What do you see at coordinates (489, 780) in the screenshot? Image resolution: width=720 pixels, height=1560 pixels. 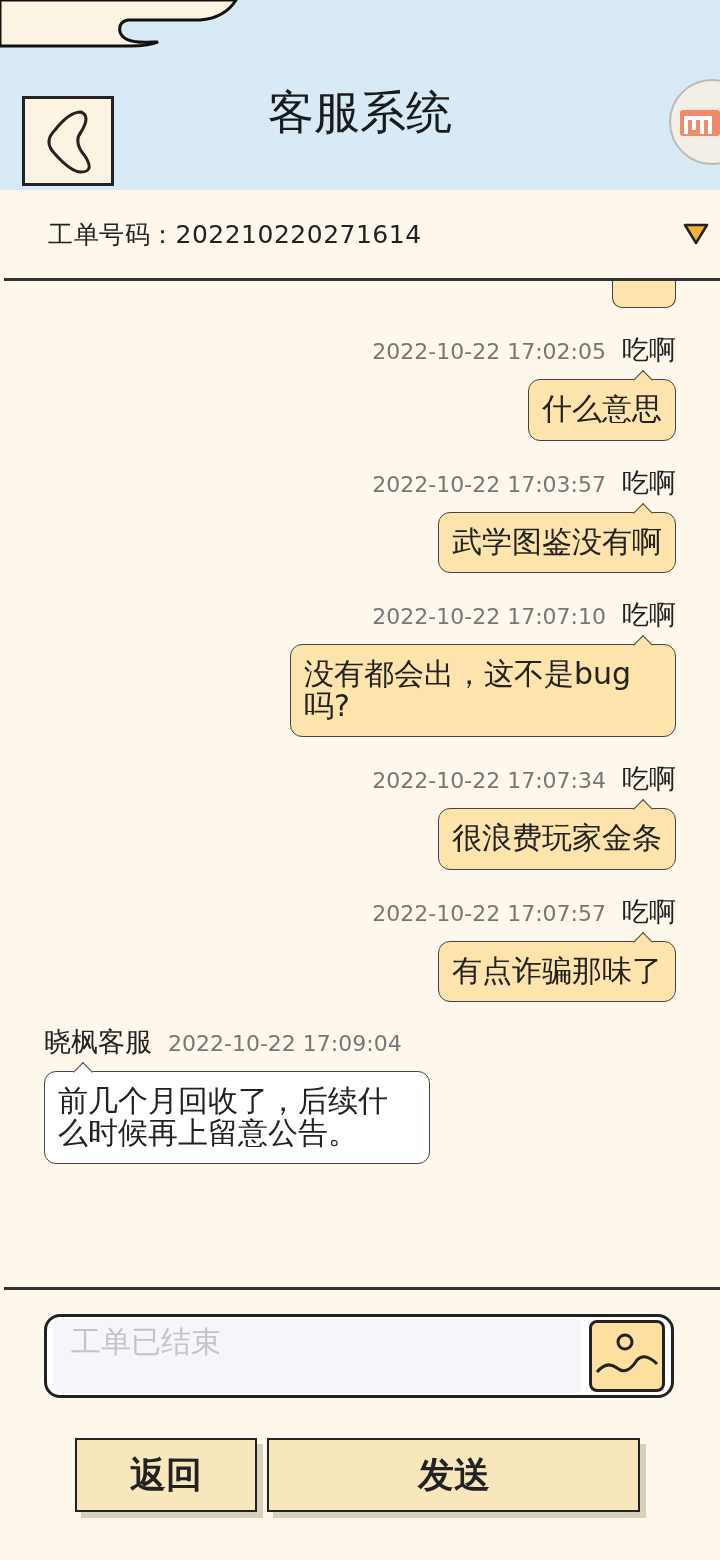 I see `message-time: 2022-10-22 17:07:34` at bounding box center [489, 780].